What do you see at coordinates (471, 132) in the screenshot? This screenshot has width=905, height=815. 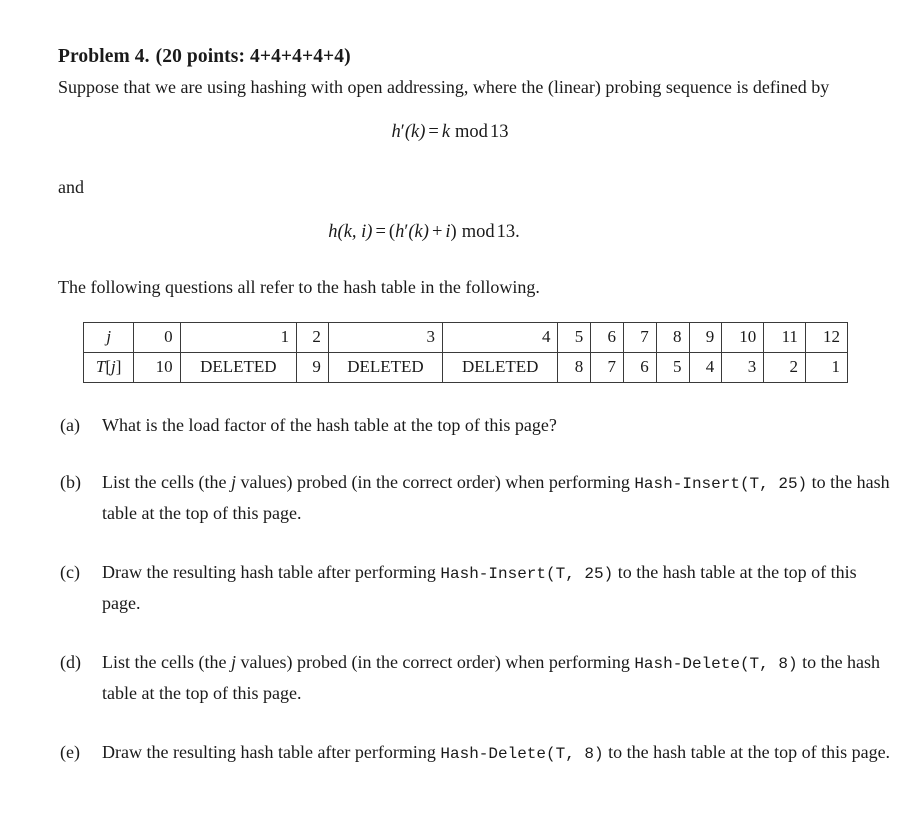 I see `formula-h-prime-mod: mod` at bounding box center [471, 132].